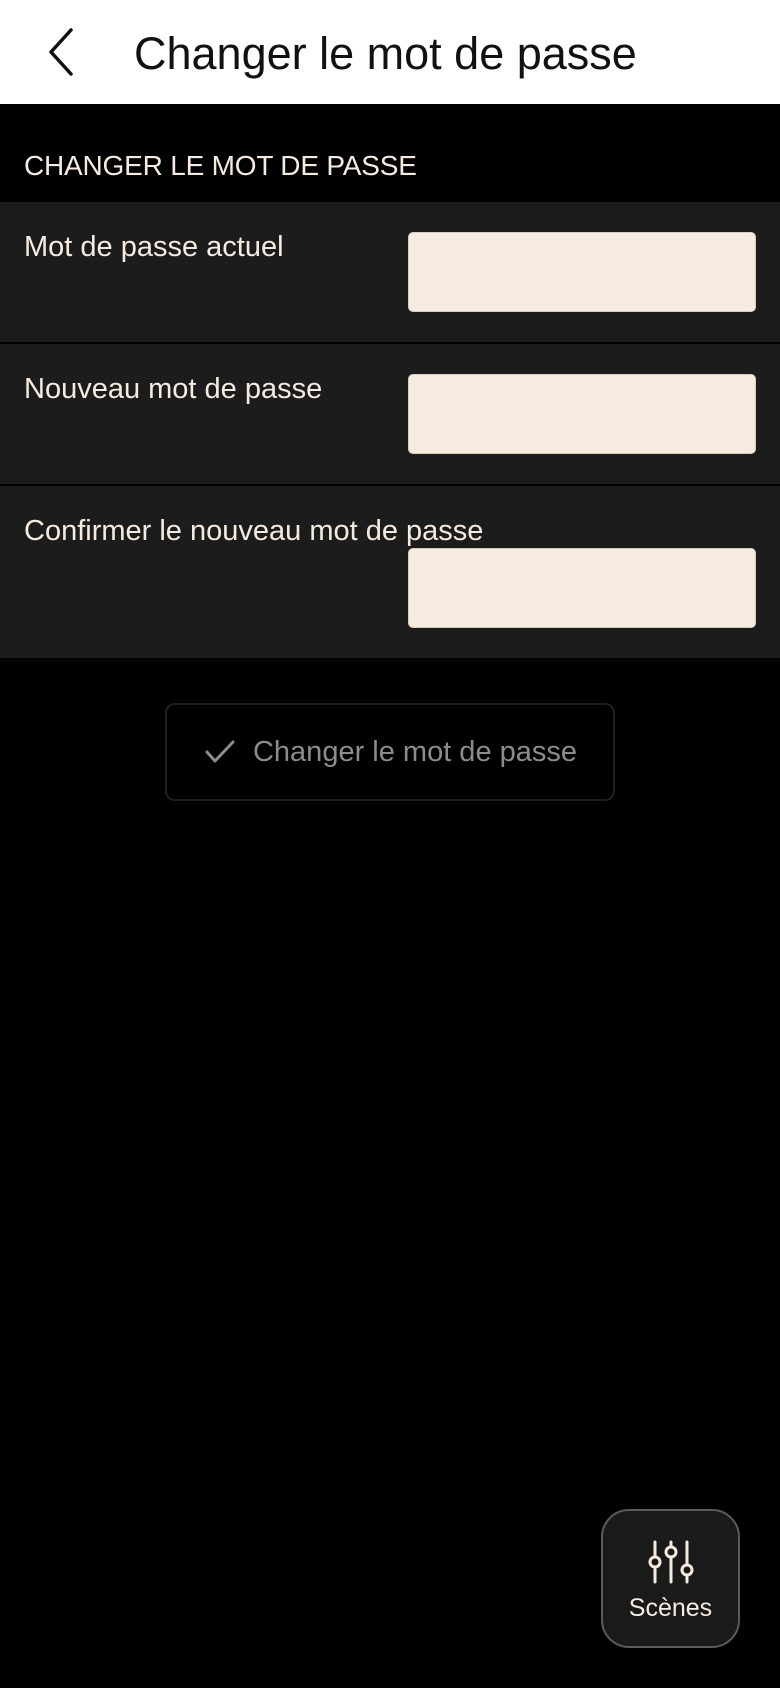  What do you see at coordinates (385, 53) in the screenshot?
I see `page-title: Changer le mot de passe` at bounding box center [385, 53].